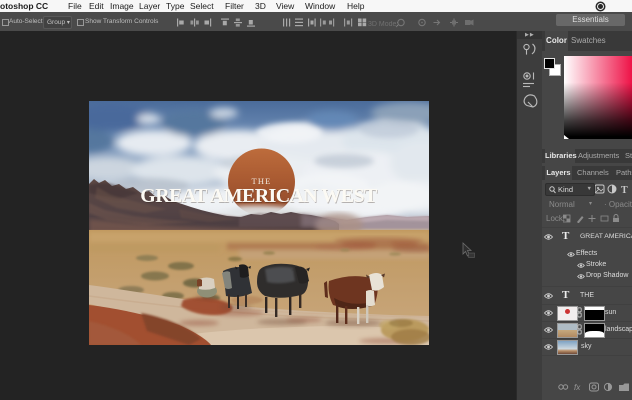 Image resolution: width=632 pixels, height=400 pixels. I want to click on svg-text: T, so click(624, 189).